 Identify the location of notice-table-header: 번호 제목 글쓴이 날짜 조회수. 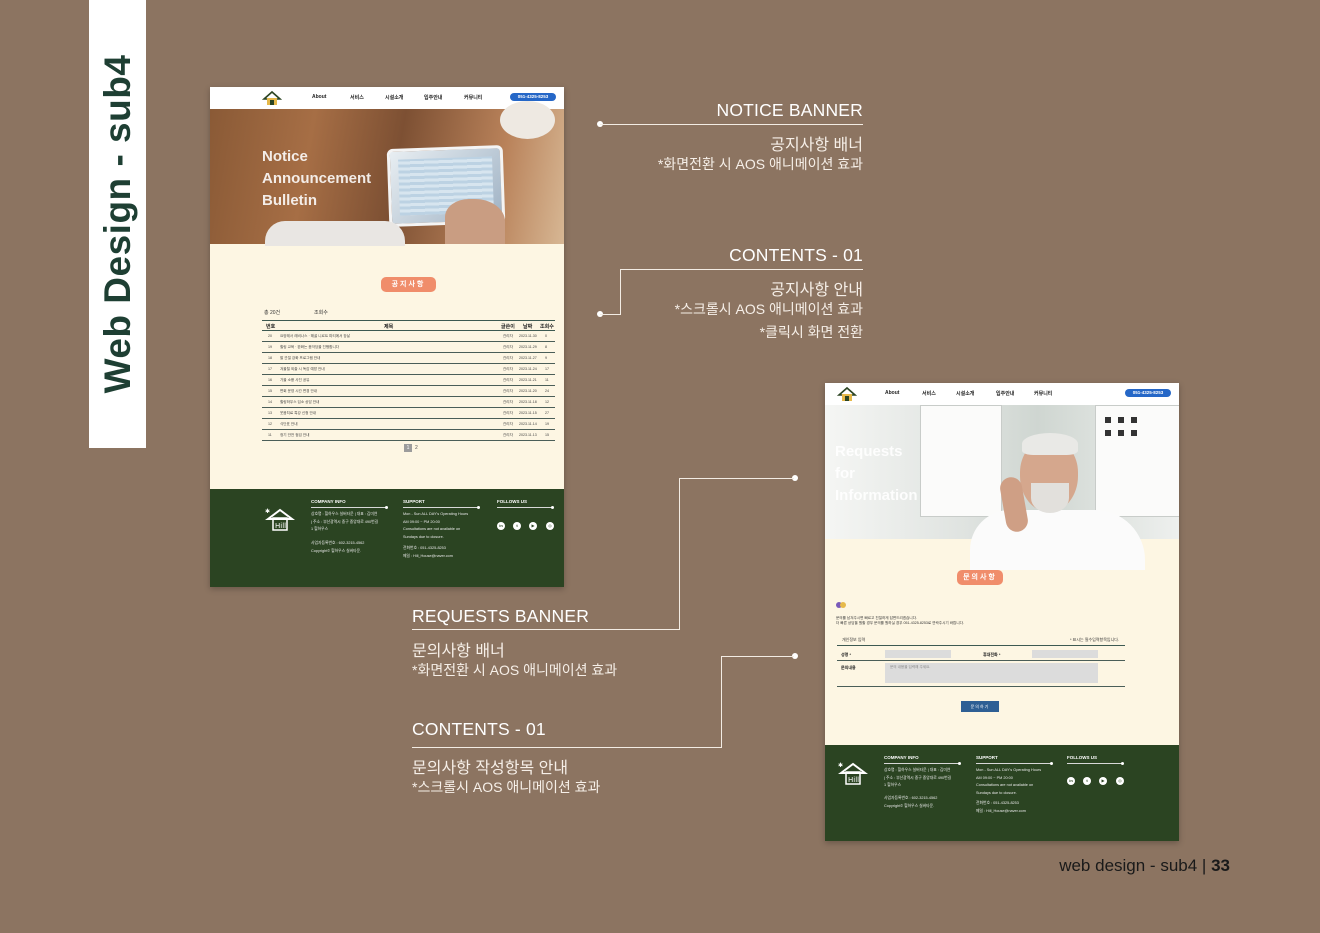
(408, 325).